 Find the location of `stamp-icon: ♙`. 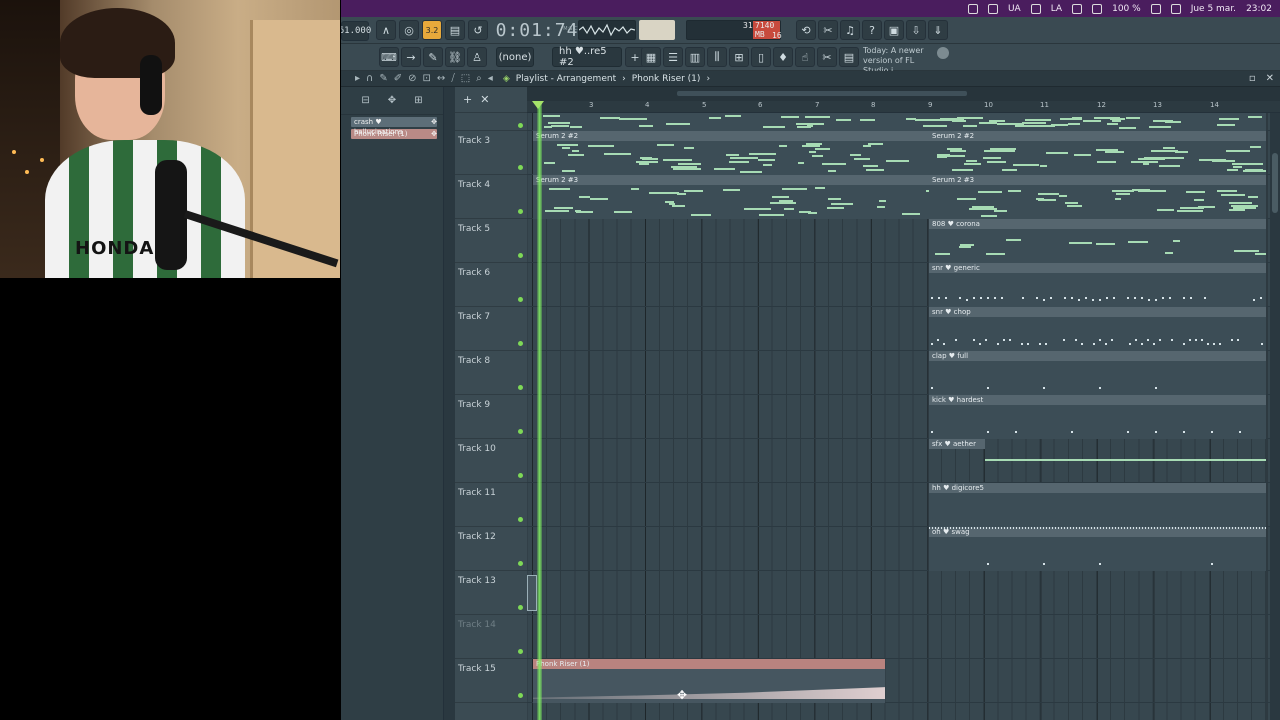

stamp-icon: ♙ is located at coordinates (477, 57).